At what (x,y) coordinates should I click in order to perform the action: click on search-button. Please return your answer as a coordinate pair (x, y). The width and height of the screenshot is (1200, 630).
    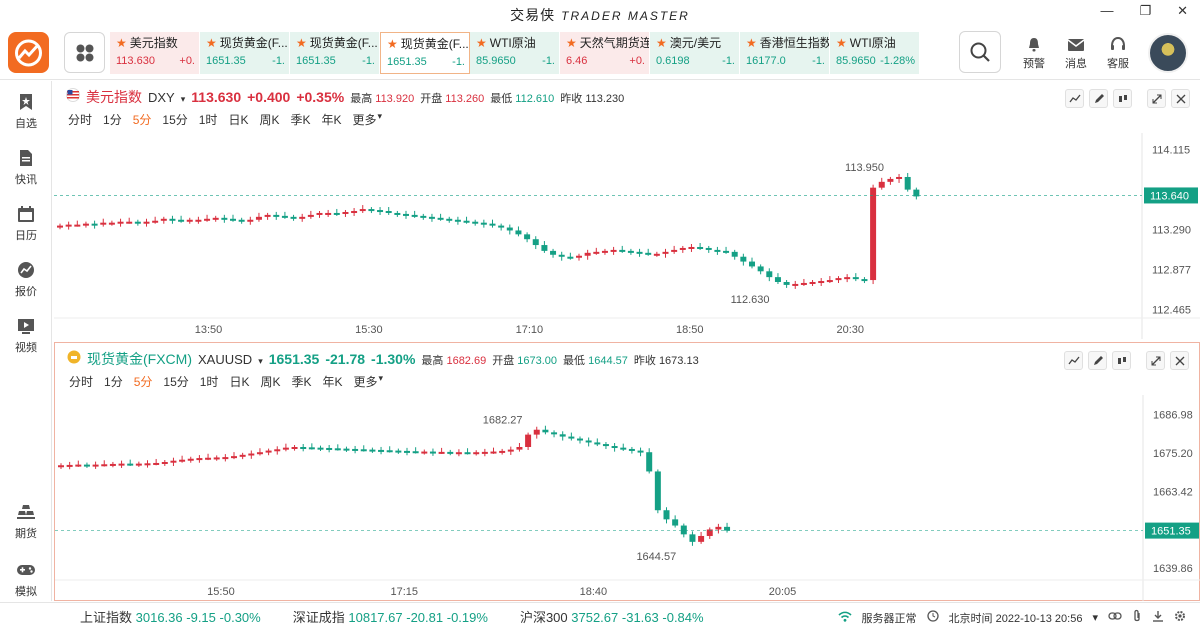
    Looking at the image, I should click on (980, 52).